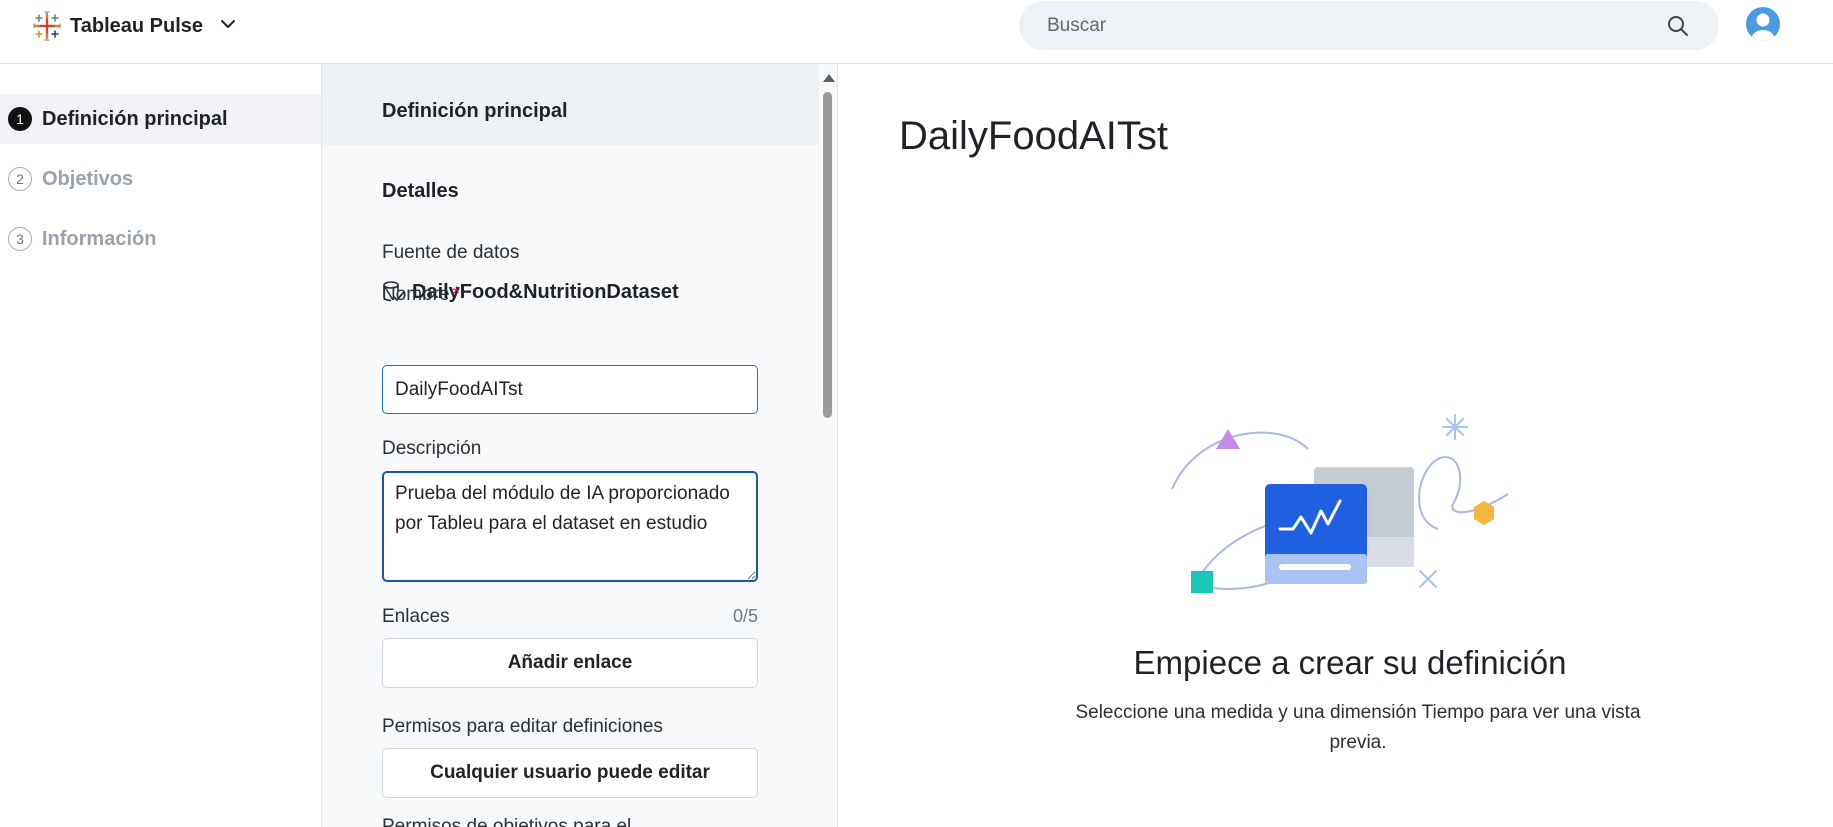  What do you see at coordinates (916, 32) in the screenshot?
I see `top-header: Tableau Pulse` at bounding box center [916, 32].